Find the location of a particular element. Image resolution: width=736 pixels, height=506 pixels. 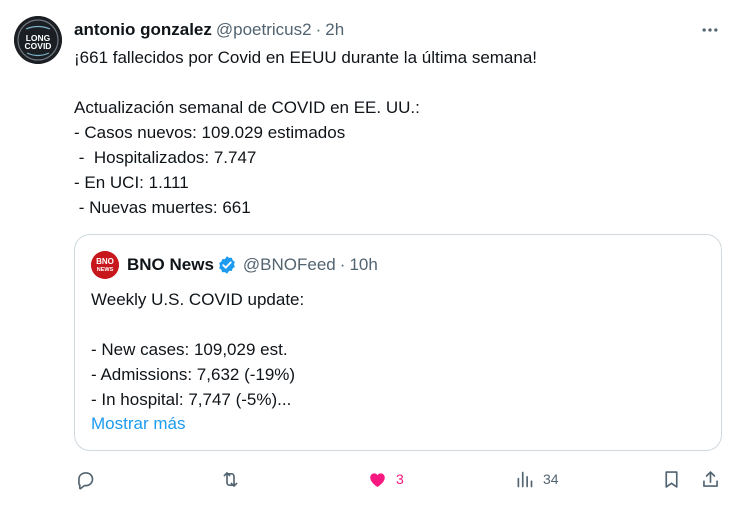

quoted-avatar-text-top: BNO is located at coordinates (105, 261).